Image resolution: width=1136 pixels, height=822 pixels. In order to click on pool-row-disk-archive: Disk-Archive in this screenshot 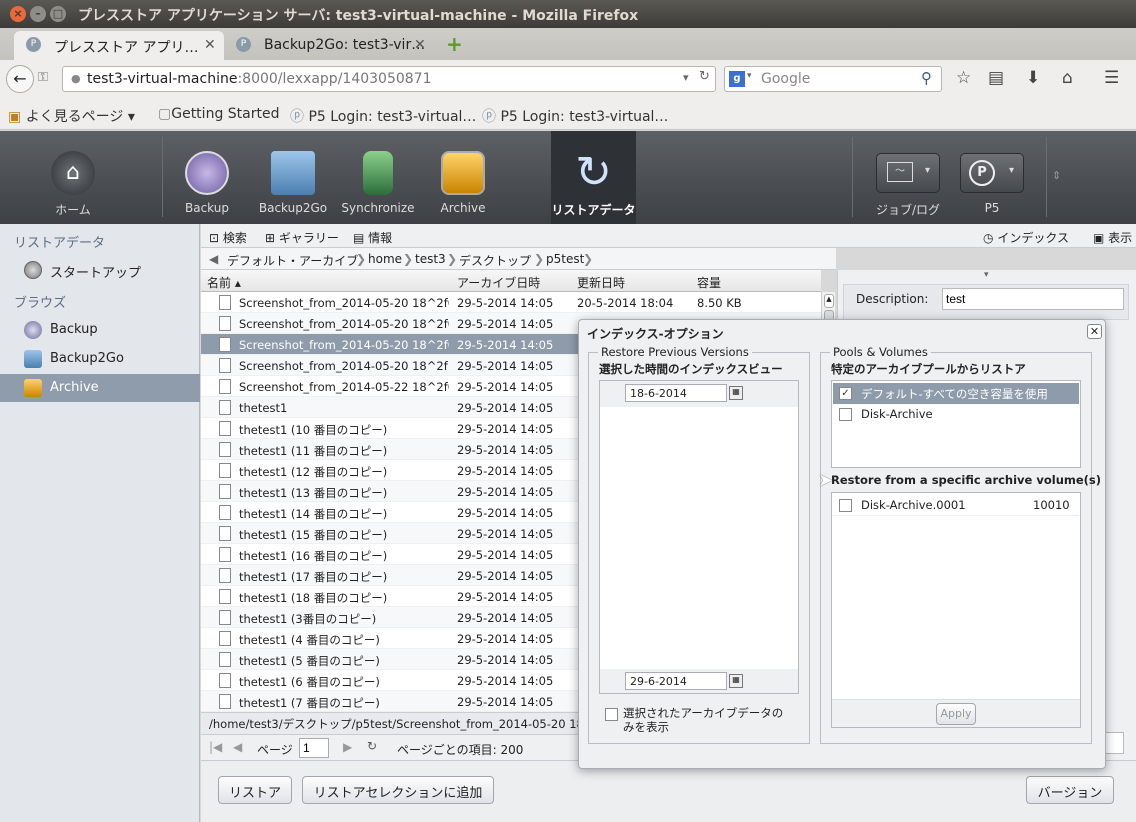, I will do `click(956, 414)`.